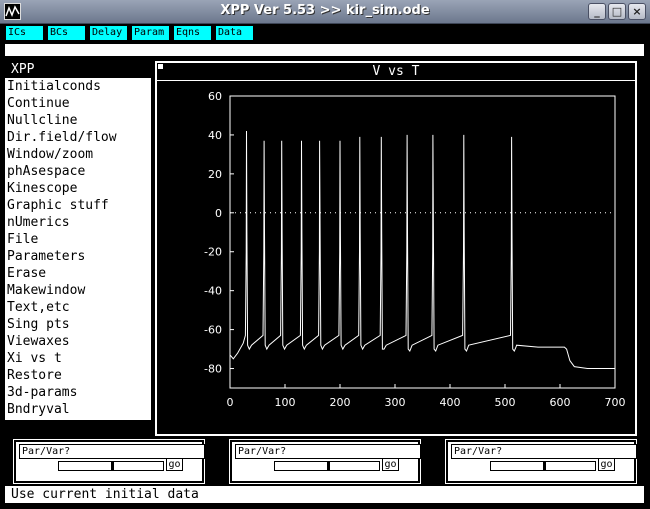  I want to click on y-tick-label: 40, so click(215, 135).